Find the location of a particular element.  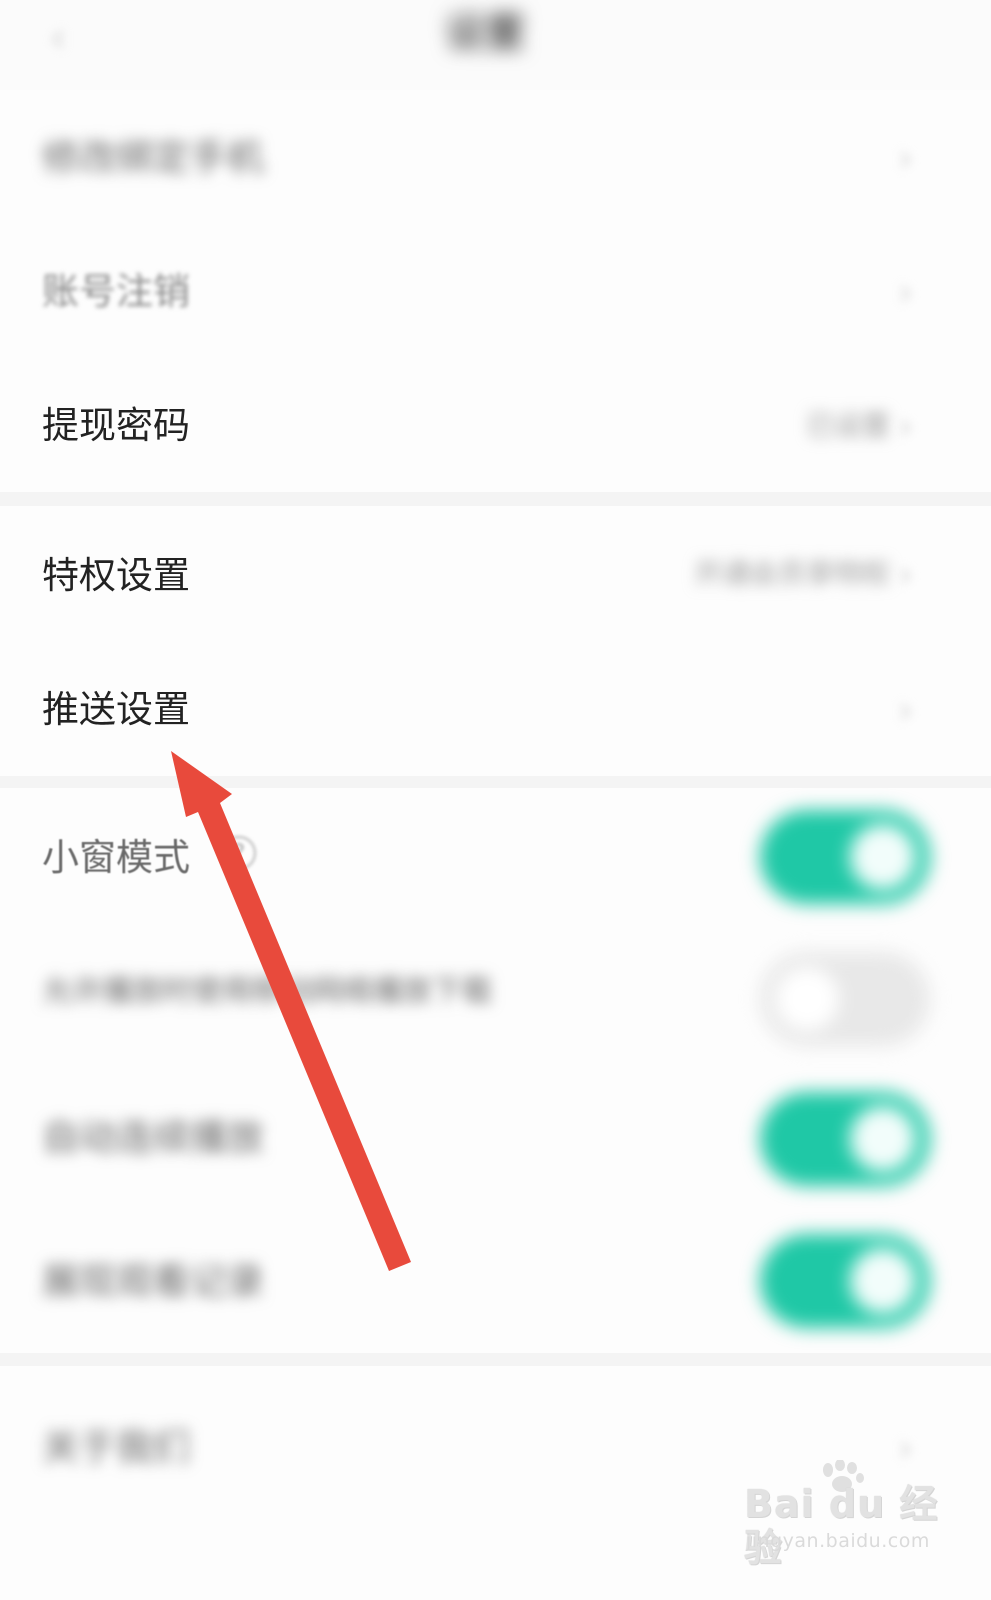

mini-window-toggle is located at coordinates (845, 857).